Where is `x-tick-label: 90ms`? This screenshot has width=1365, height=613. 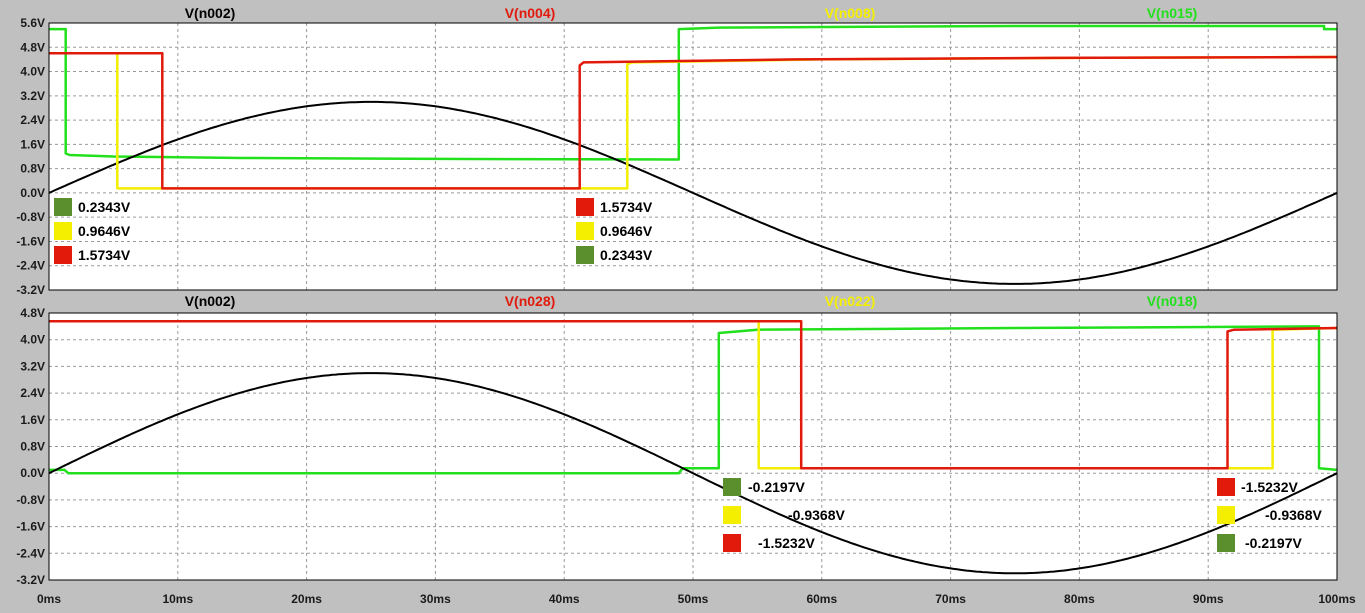 x-tick-label: 90ms is located at coordinates (1208, 599).